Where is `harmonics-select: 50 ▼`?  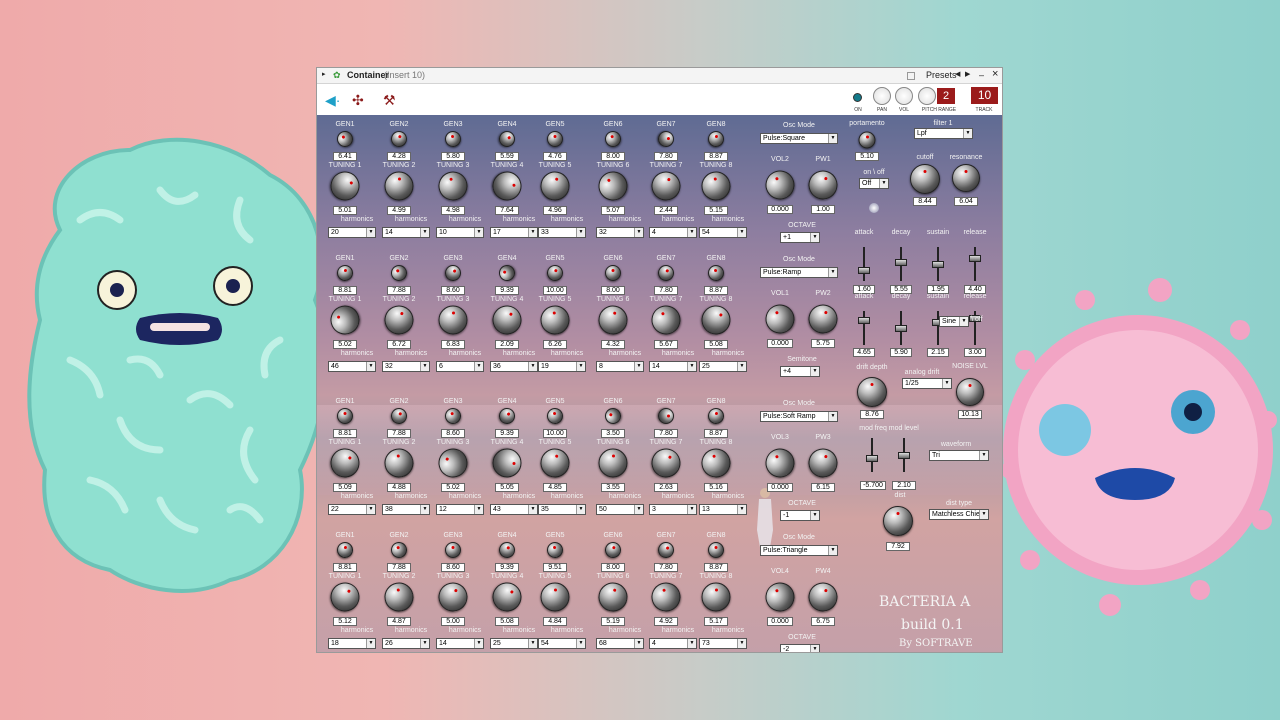 harmonics-select: 50 ▼ is located at coordinates (620, 509).